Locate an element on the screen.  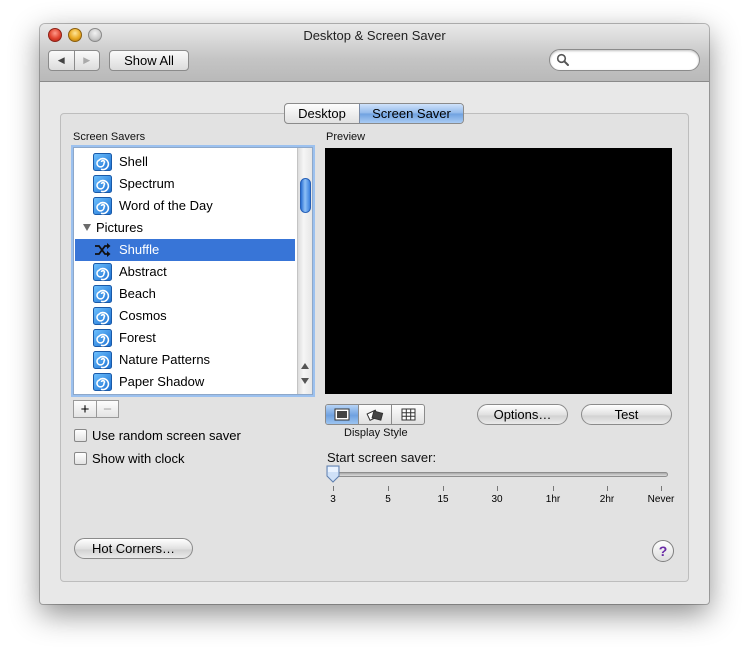
window-title: Desktop & Screen Saver is located at coordinates (374, 35).